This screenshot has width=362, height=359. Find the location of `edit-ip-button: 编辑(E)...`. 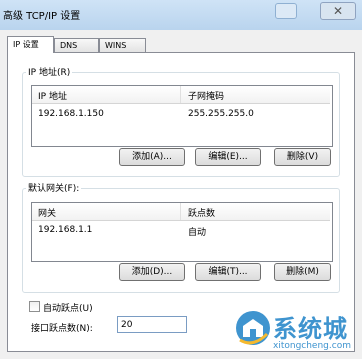

edit-ip-button: 编辑(E)... is located at coordinates (228, 157).